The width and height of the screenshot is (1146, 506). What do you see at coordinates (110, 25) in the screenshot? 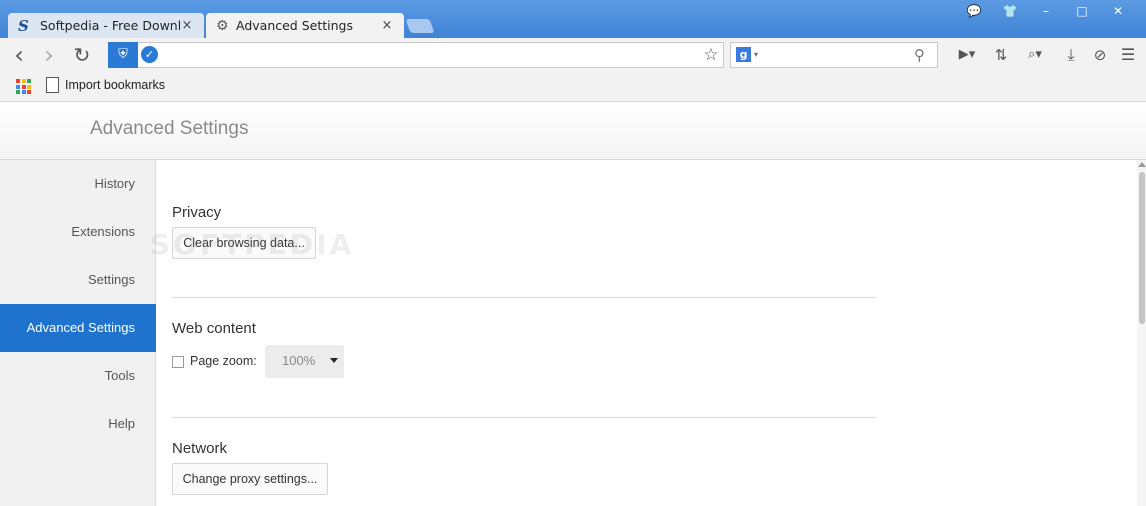
I see `tab-label: Softpedia - Free Download` at bounding box center [110, 25].